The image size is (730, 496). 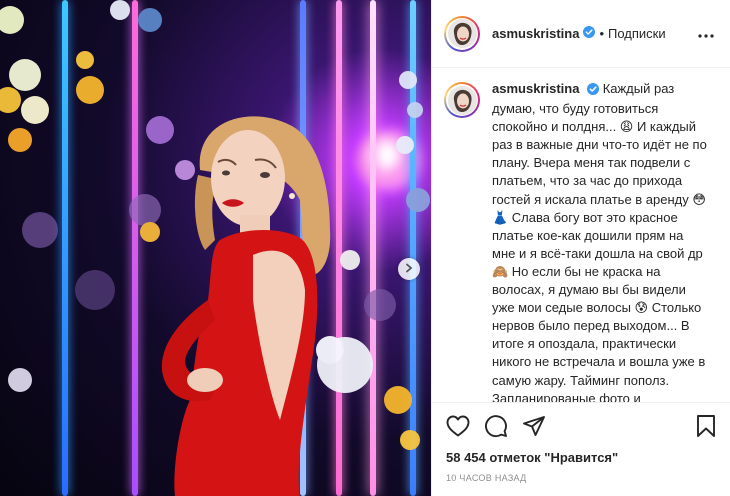 What do you see at coordinates (534, 426) in the screenshot?
I see `share-icon` at bounding box center [534, 426].